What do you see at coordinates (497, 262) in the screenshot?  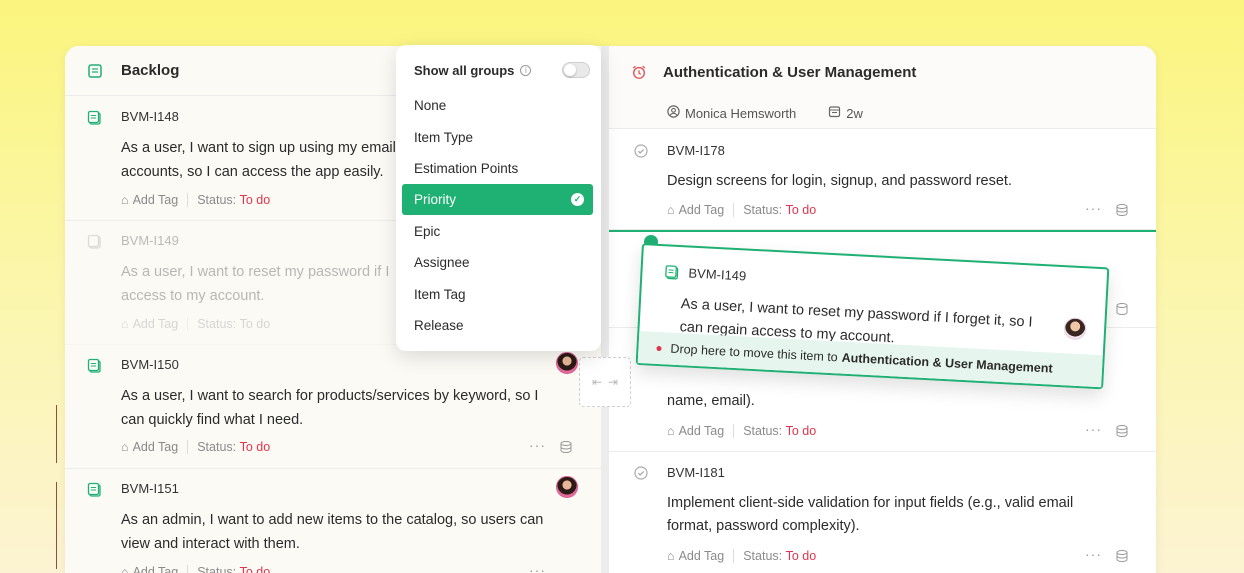 I see `group-option-assignee: Assignee` at bounding box center [497, 262].